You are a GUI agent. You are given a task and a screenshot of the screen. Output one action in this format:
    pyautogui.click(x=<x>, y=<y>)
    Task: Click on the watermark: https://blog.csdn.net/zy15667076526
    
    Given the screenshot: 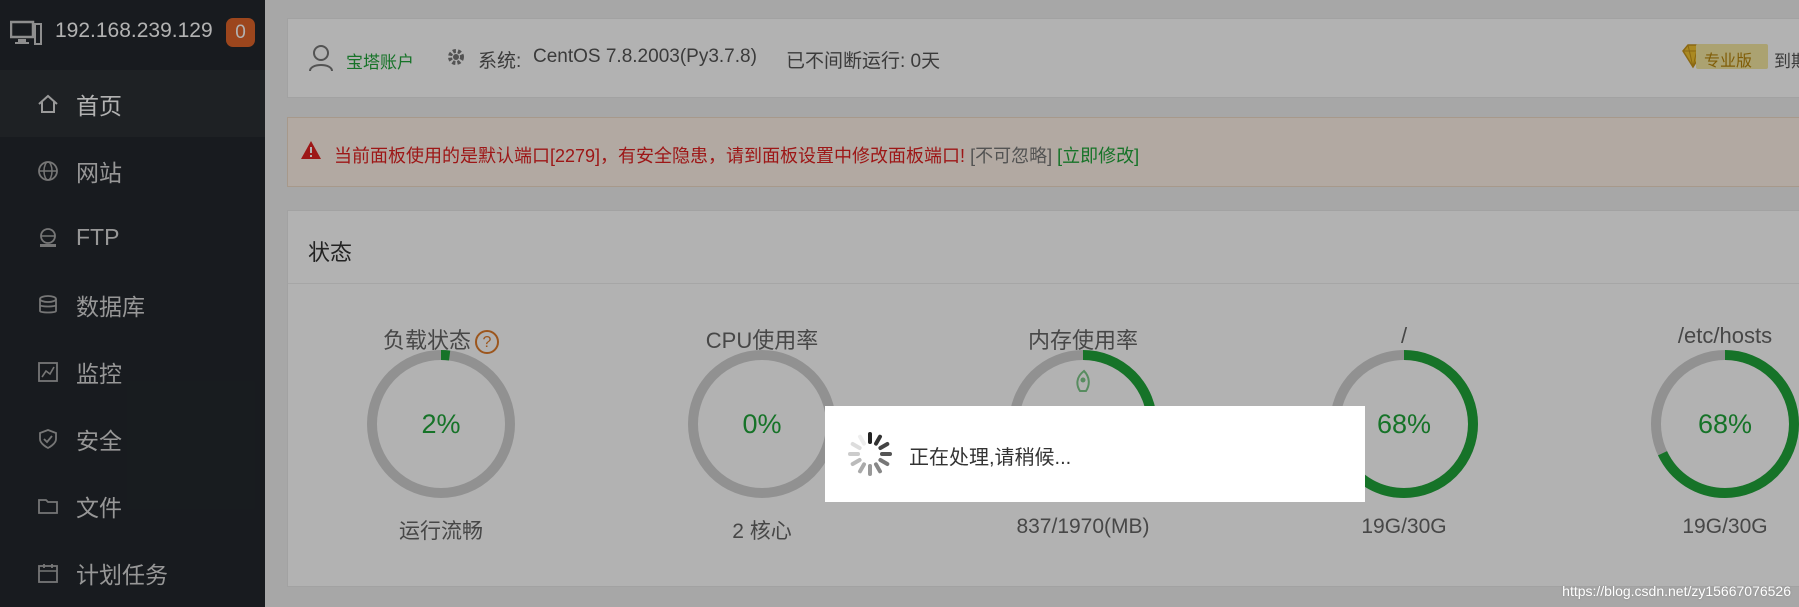 What is the action you would take?
    pyautogui.click(x=1676, y=591)
    